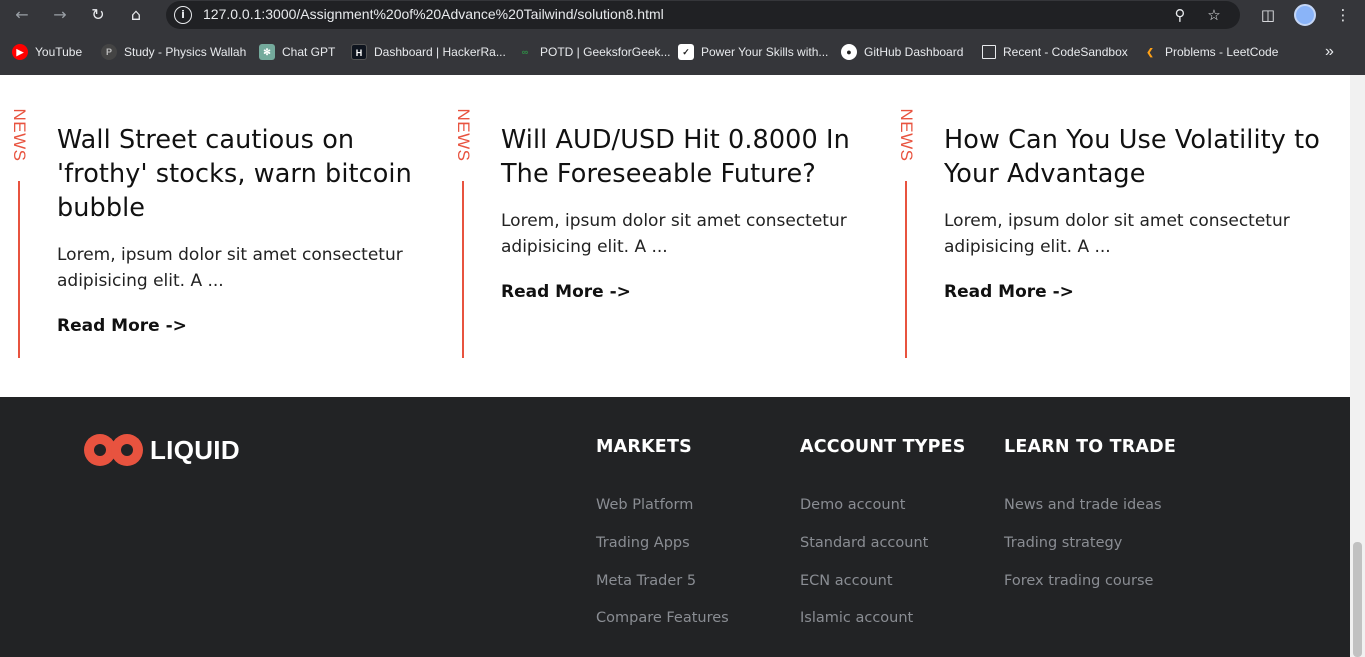 The width and height of the screenshot is (1365, 657). Describe the element at coordinates (643, 543) in the screenshot. I see `footer-link: Trading Apps` at that location.